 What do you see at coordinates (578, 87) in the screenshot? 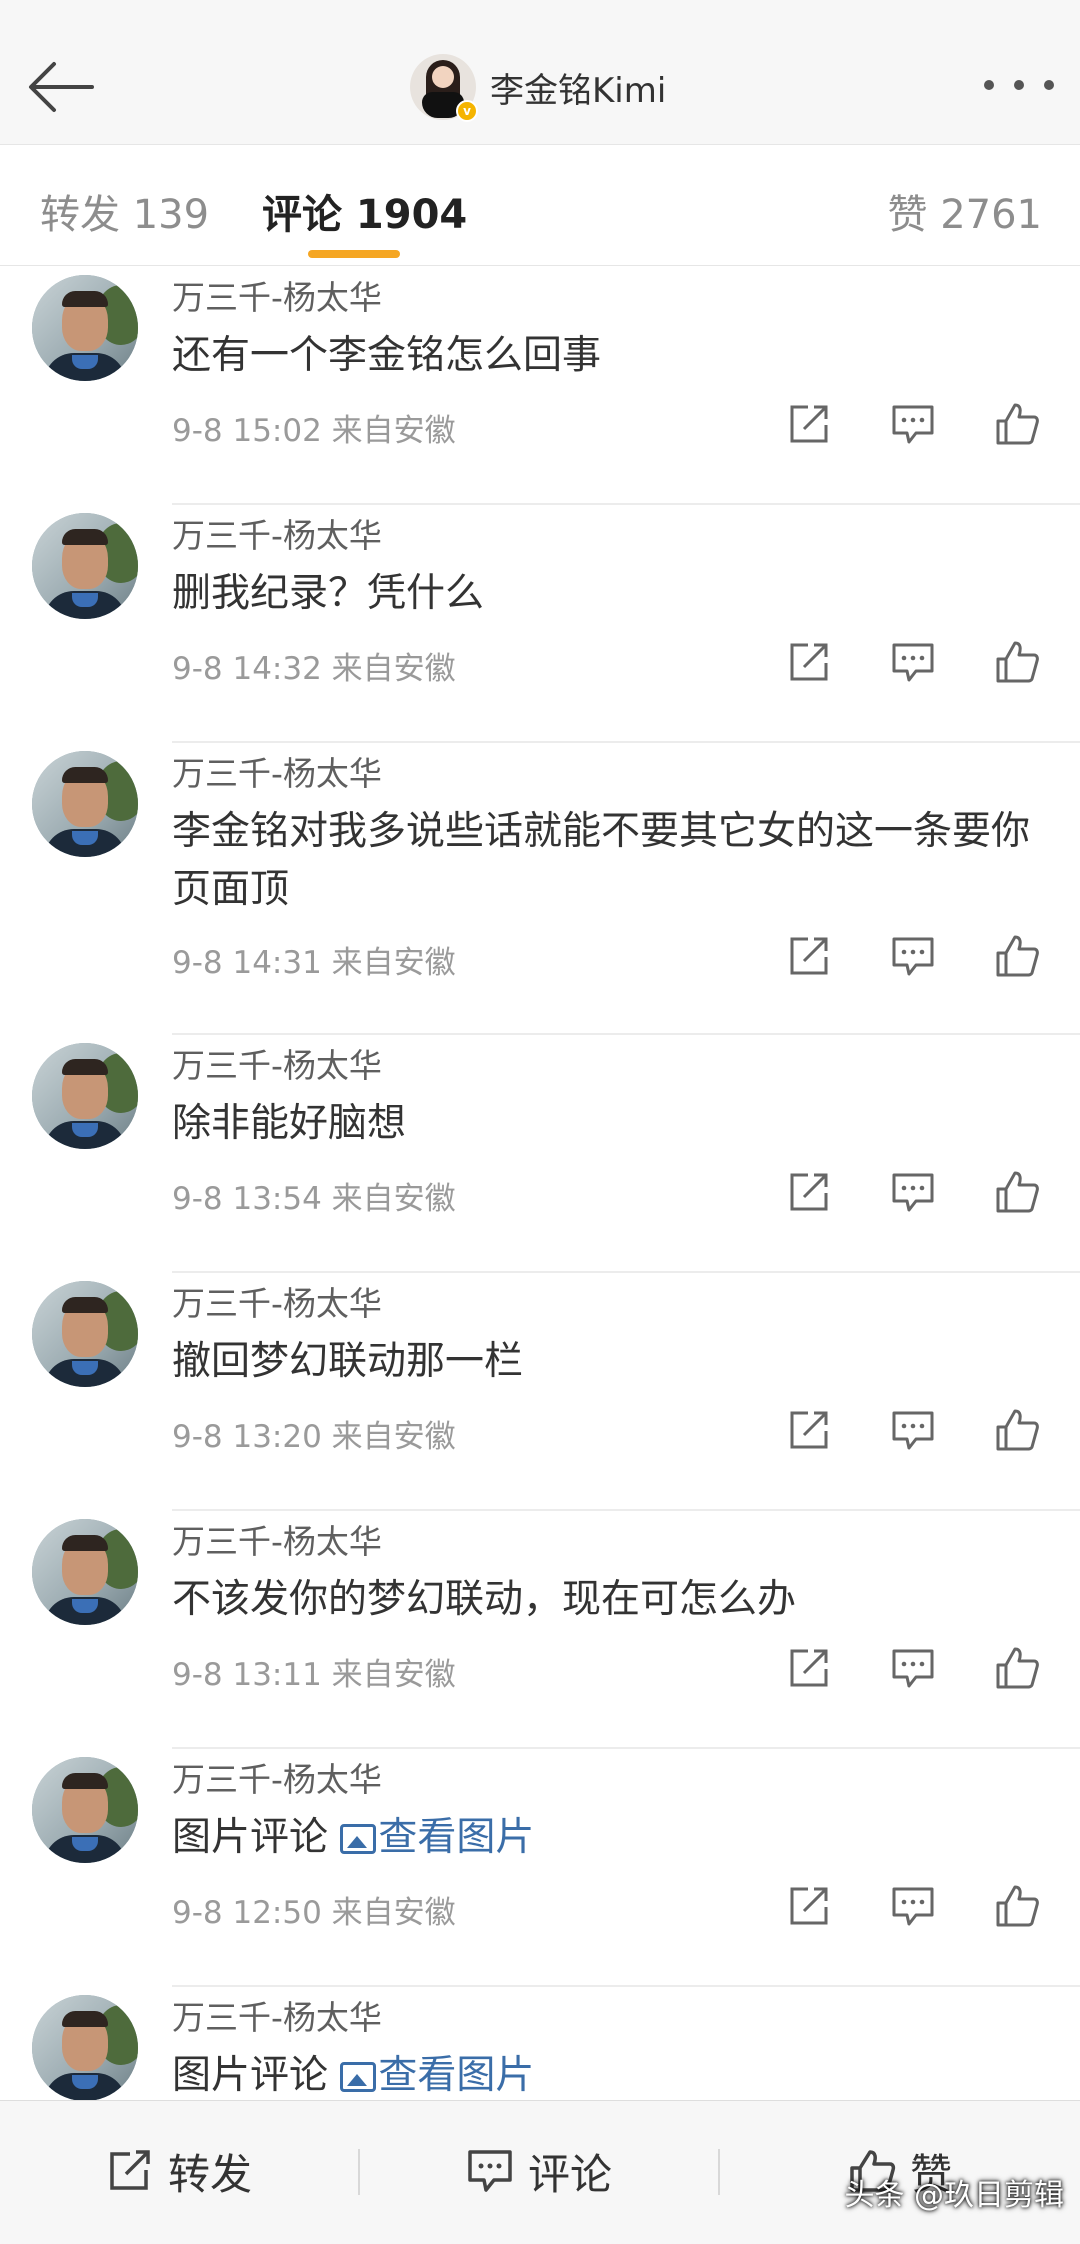
I see `author-name: 李金铭Kimi` at bounding box center [578, 87].